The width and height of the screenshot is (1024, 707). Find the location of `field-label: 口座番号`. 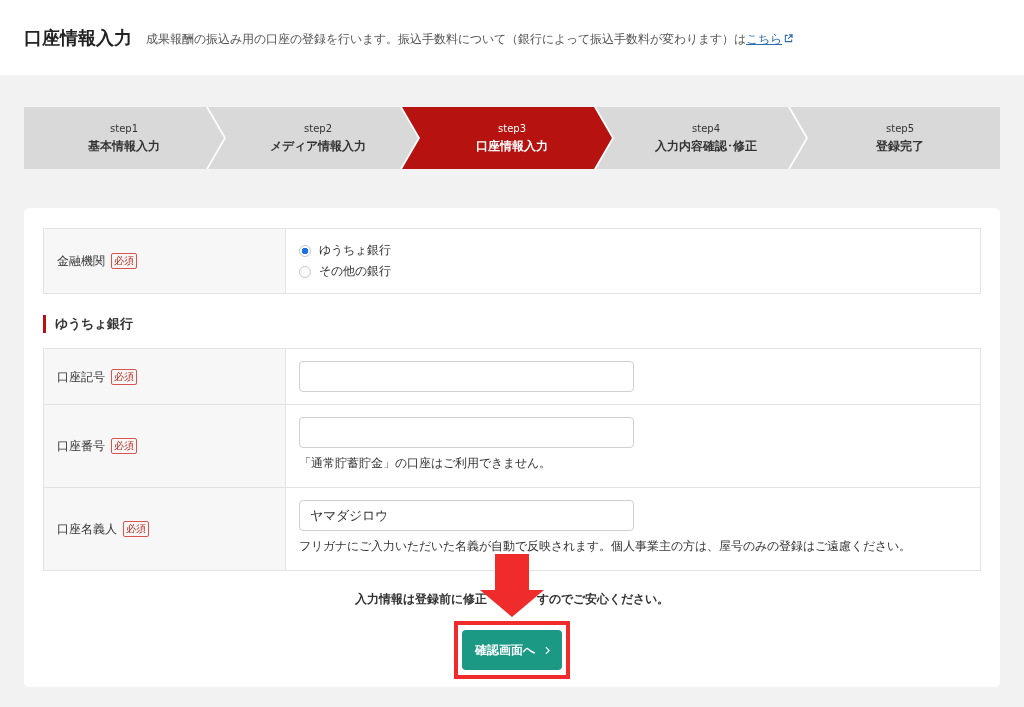

field-label: 口座番号 is located at coordinates (81, 446).